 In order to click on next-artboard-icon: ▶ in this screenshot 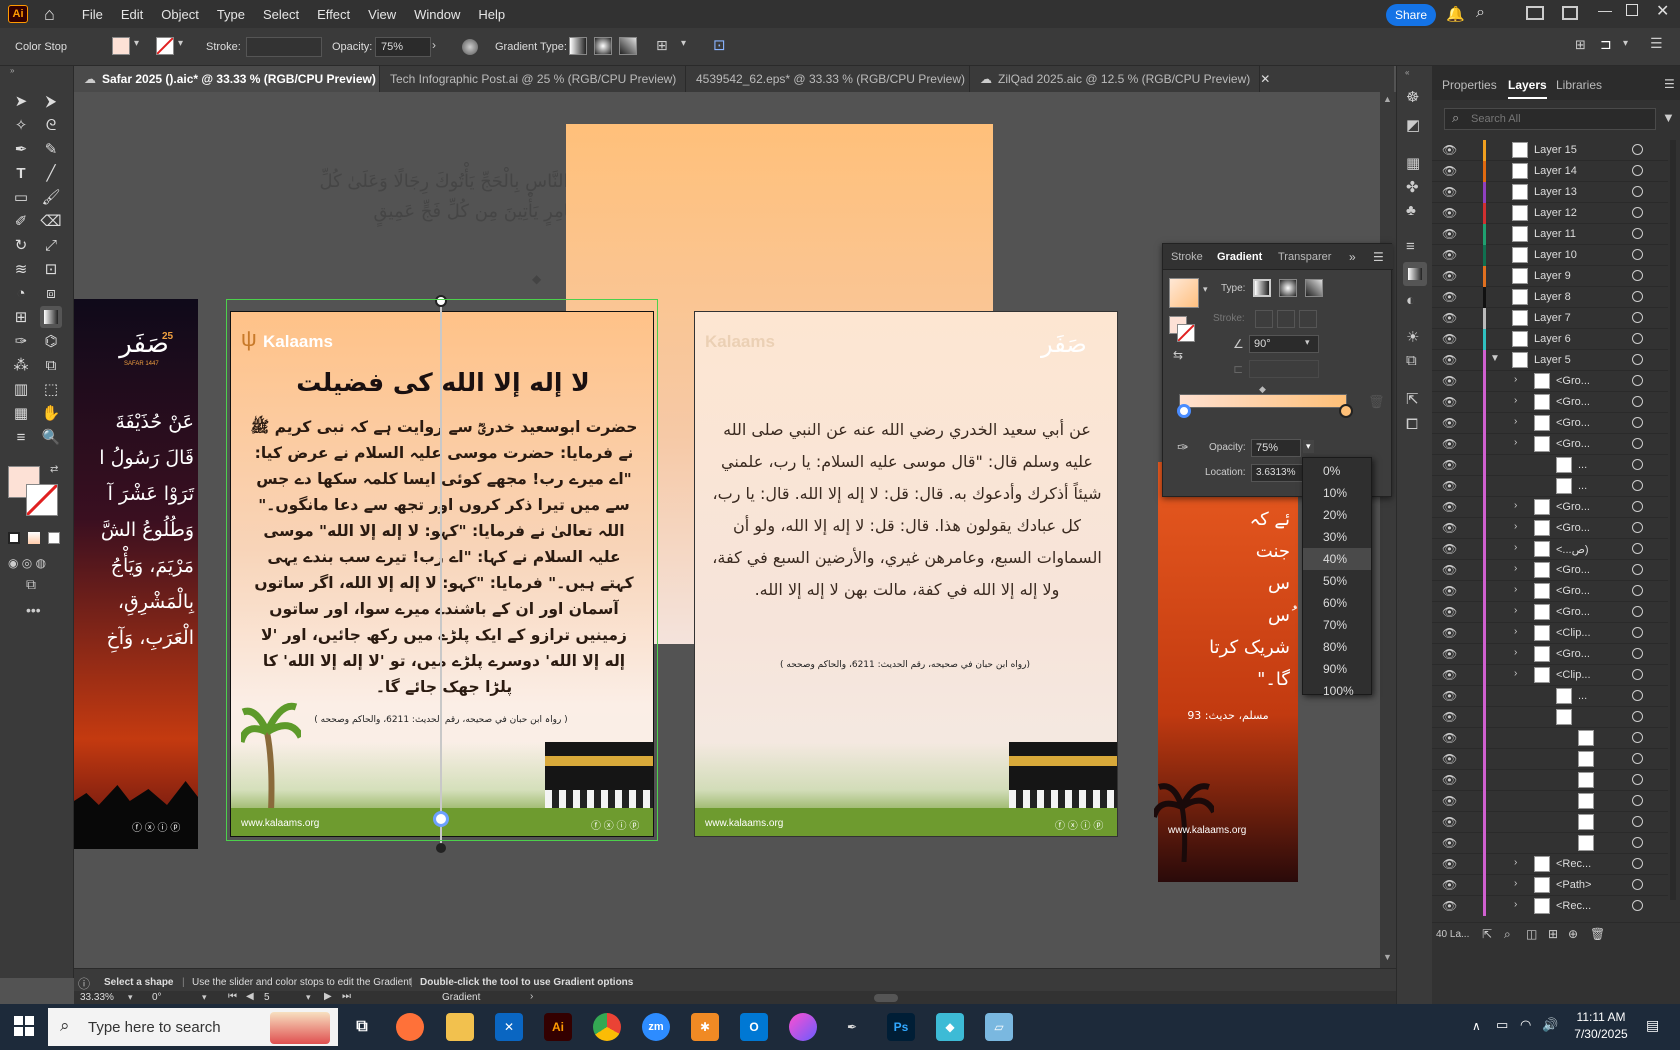, I will do `click(328, 996)`.